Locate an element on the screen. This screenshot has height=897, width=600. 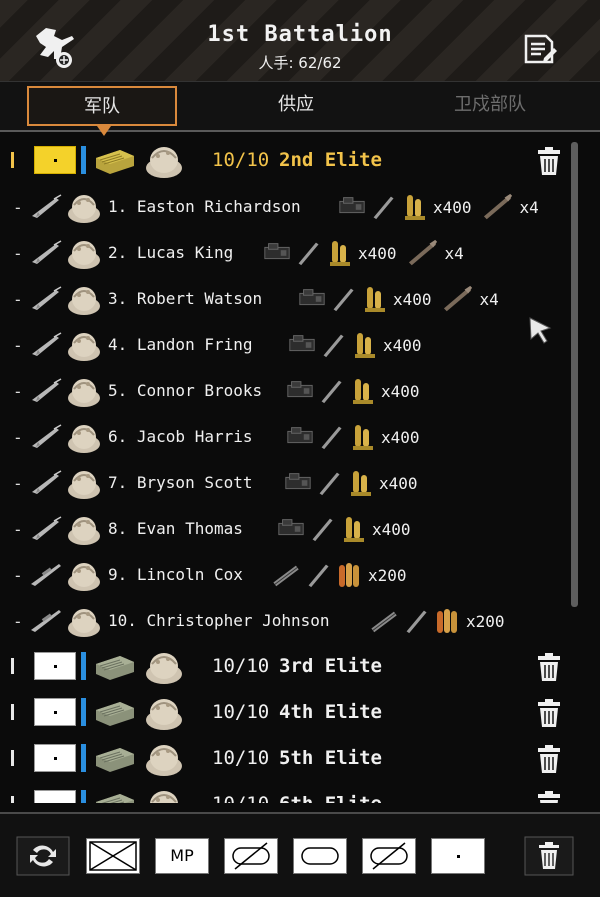
formation-slot-cross is located at coordinates (113, 856).